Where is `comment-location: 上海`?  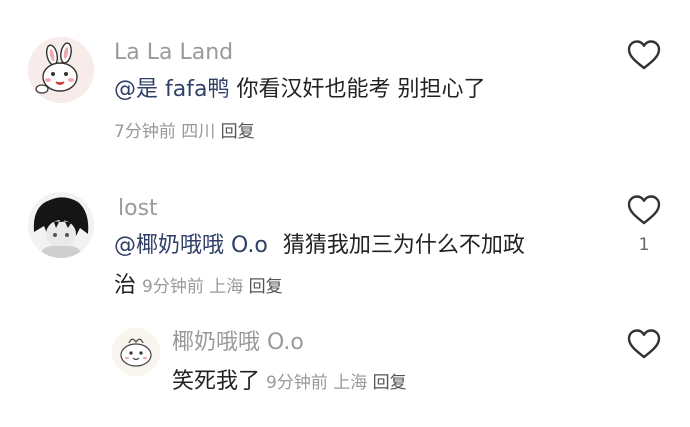
comment-location: 上海 is located at coordinates (226, 287).